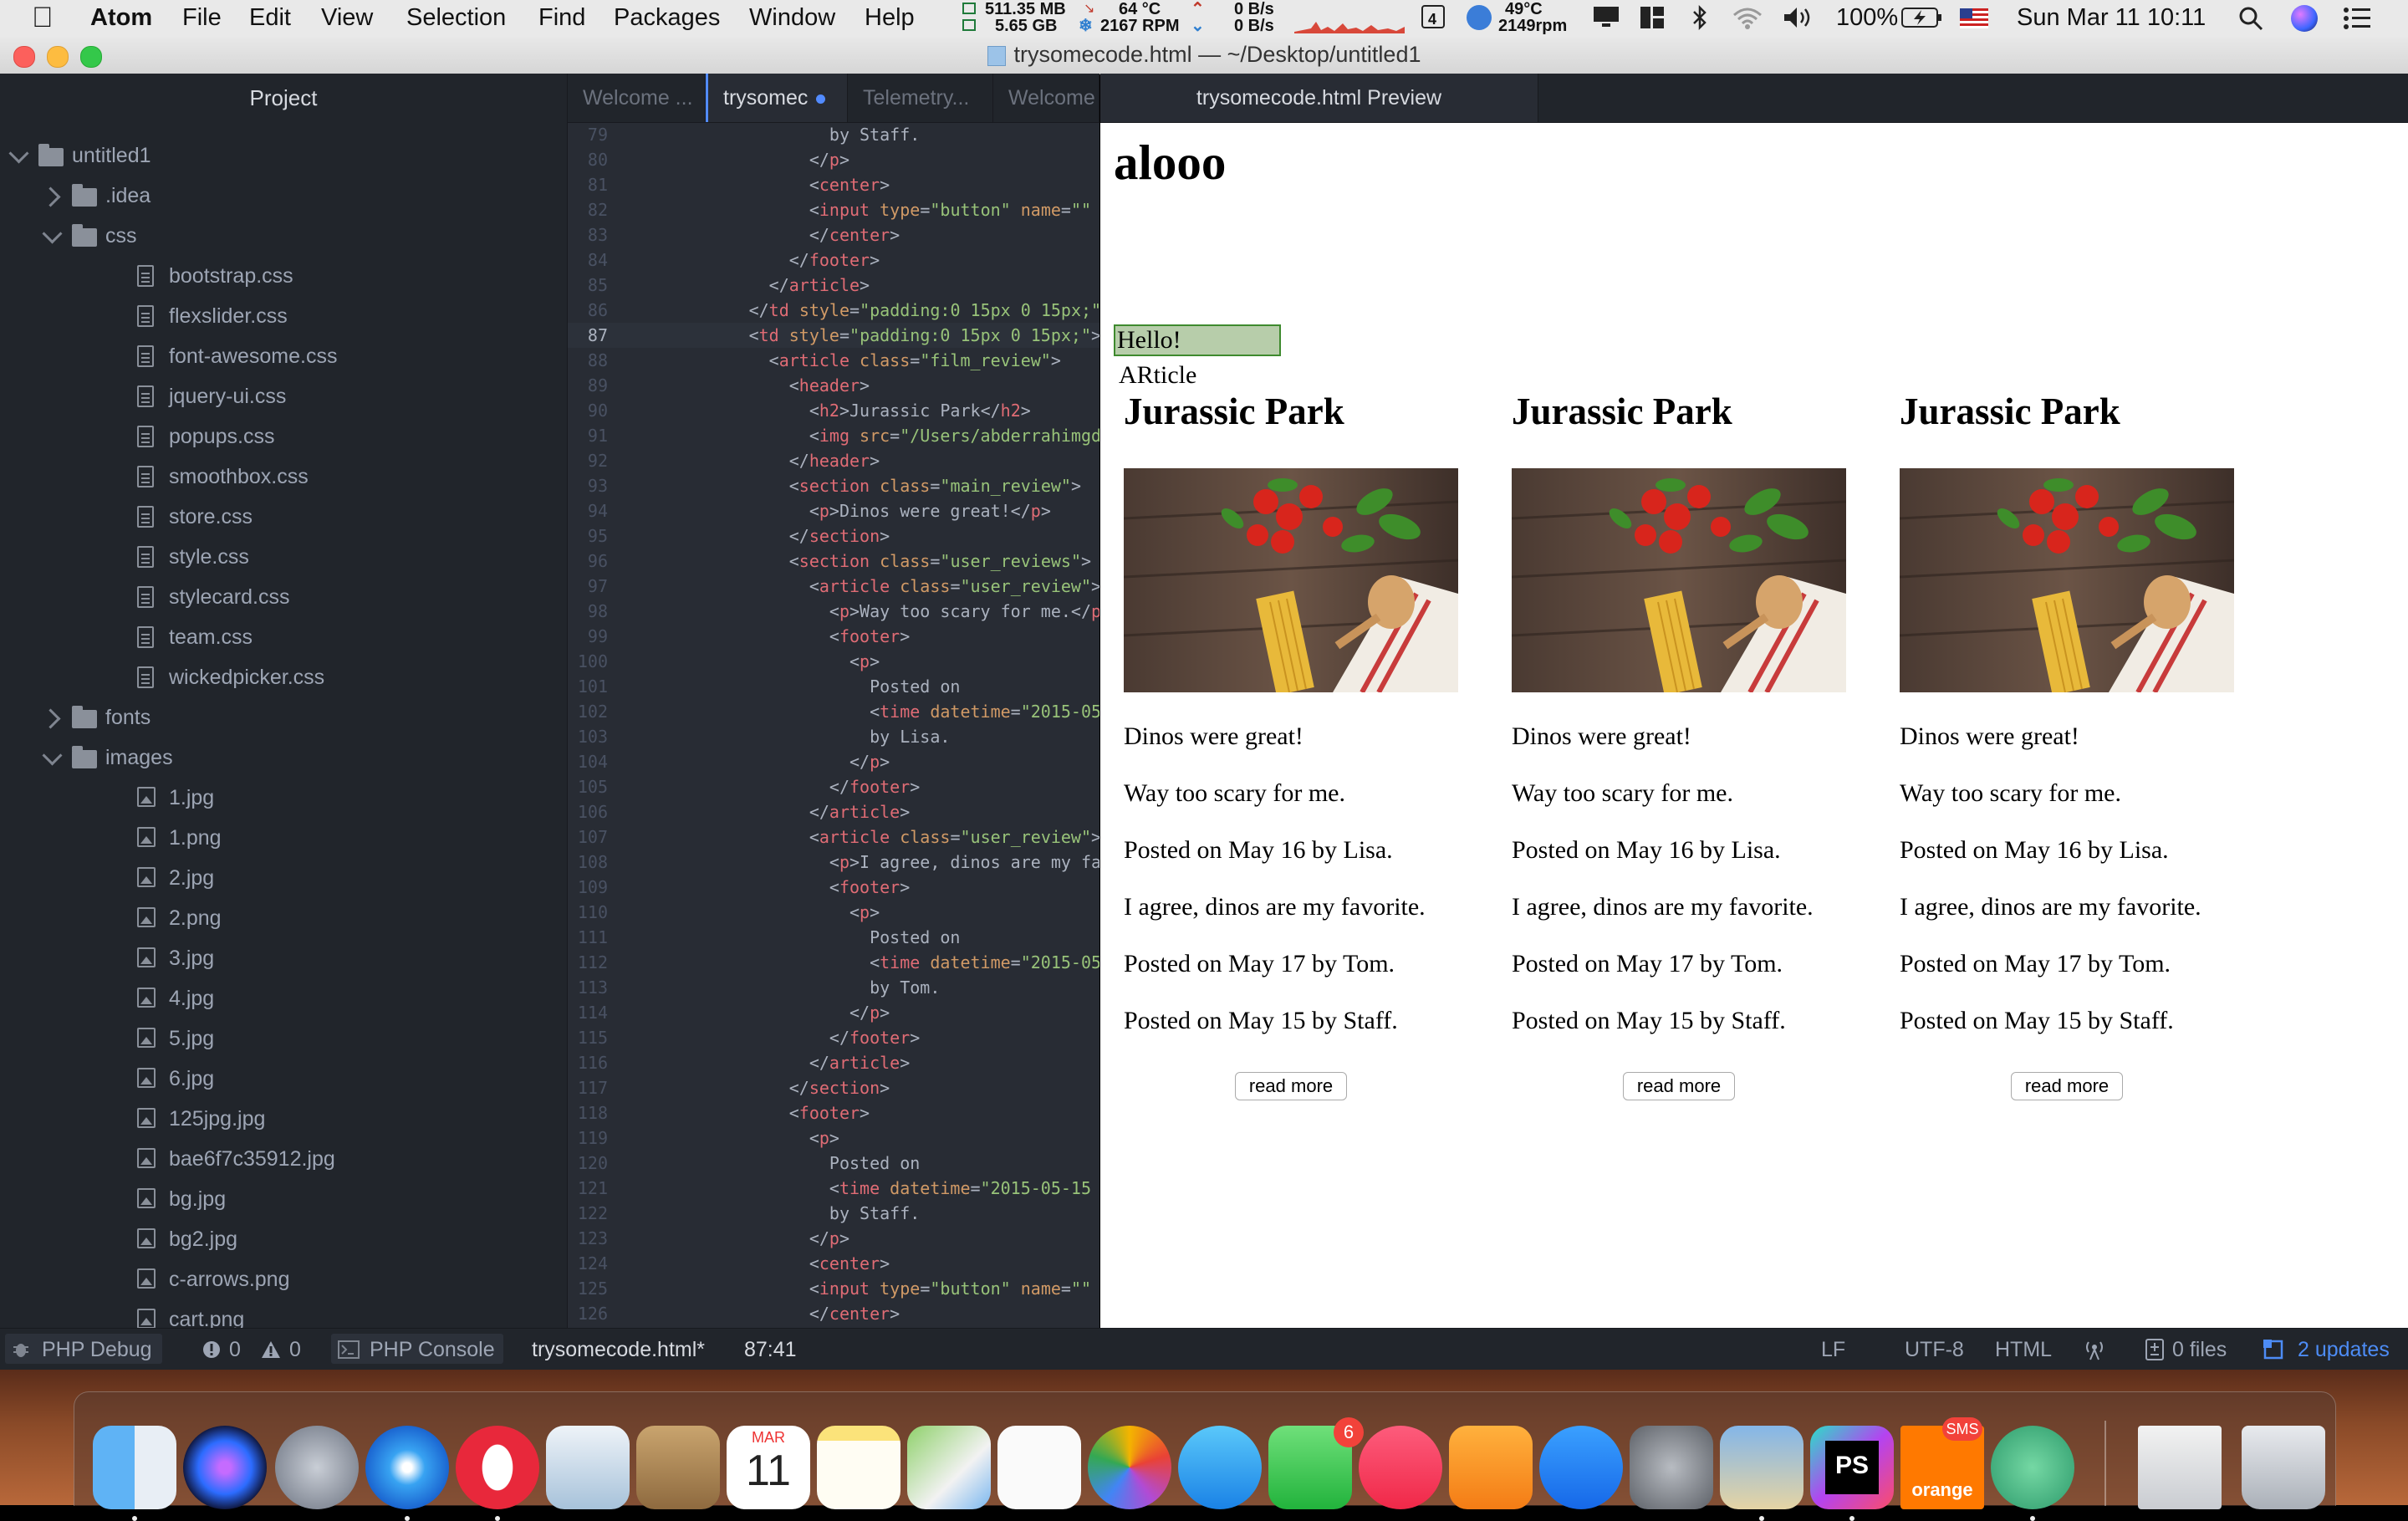 Image resolution: width=2408 pixels, height=1521 pixels. I want to click on siri-app-icon, so click(225, 1467).